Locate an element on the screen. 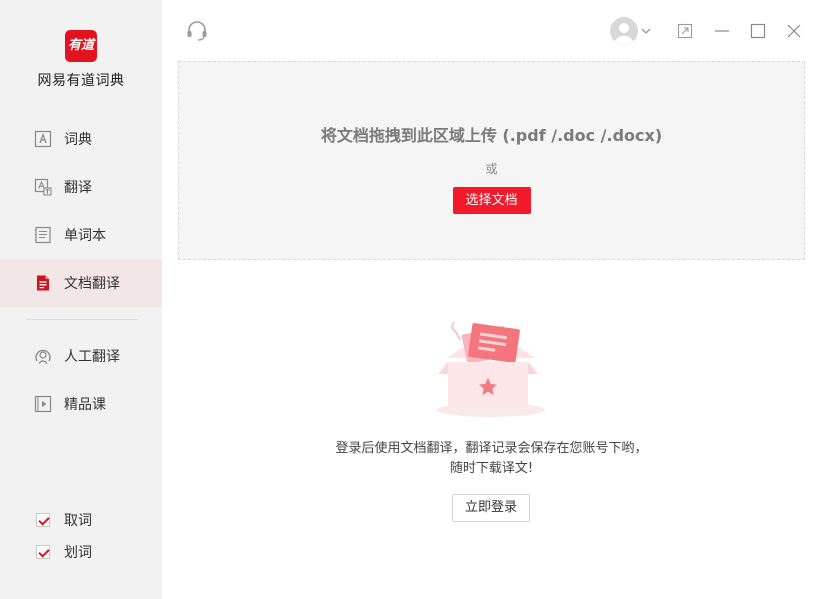  course-play-icon is located at coordinates (43, 404).